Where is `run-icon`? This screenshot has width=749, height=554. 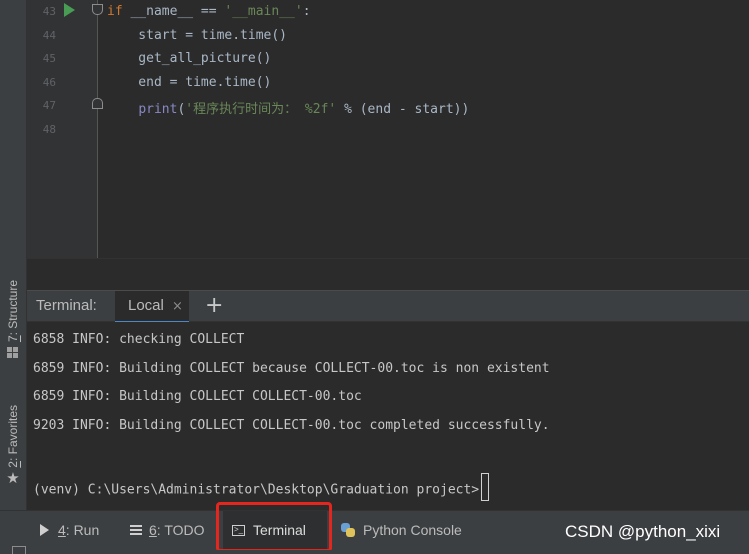
run-icon is located at coordinates (44, 530).